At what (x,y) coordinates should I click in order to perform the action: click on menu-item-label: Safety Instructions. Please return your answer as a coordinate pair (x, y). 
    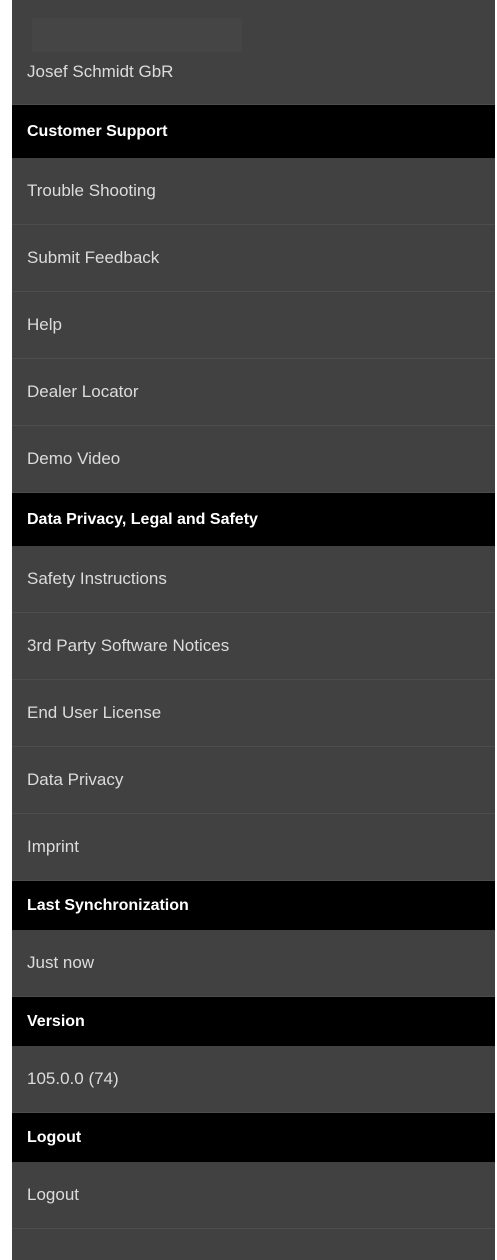
    Looking at the image, I should click on (97, 578).